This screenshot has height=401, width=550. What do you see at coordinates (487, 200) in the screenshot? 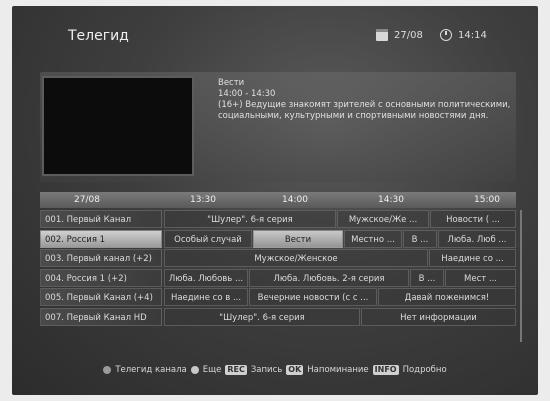
I see `timeline-mark: 15:00` at bounding box center [487, 200].